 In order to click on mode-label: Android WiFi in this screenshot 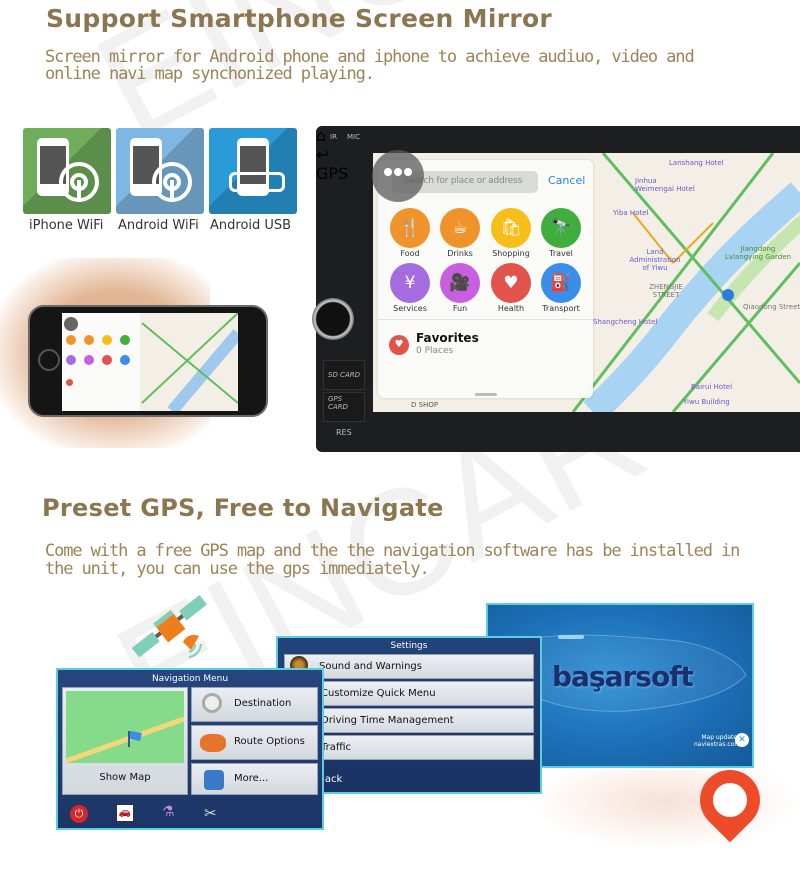, I will do `click(158, 225)`.